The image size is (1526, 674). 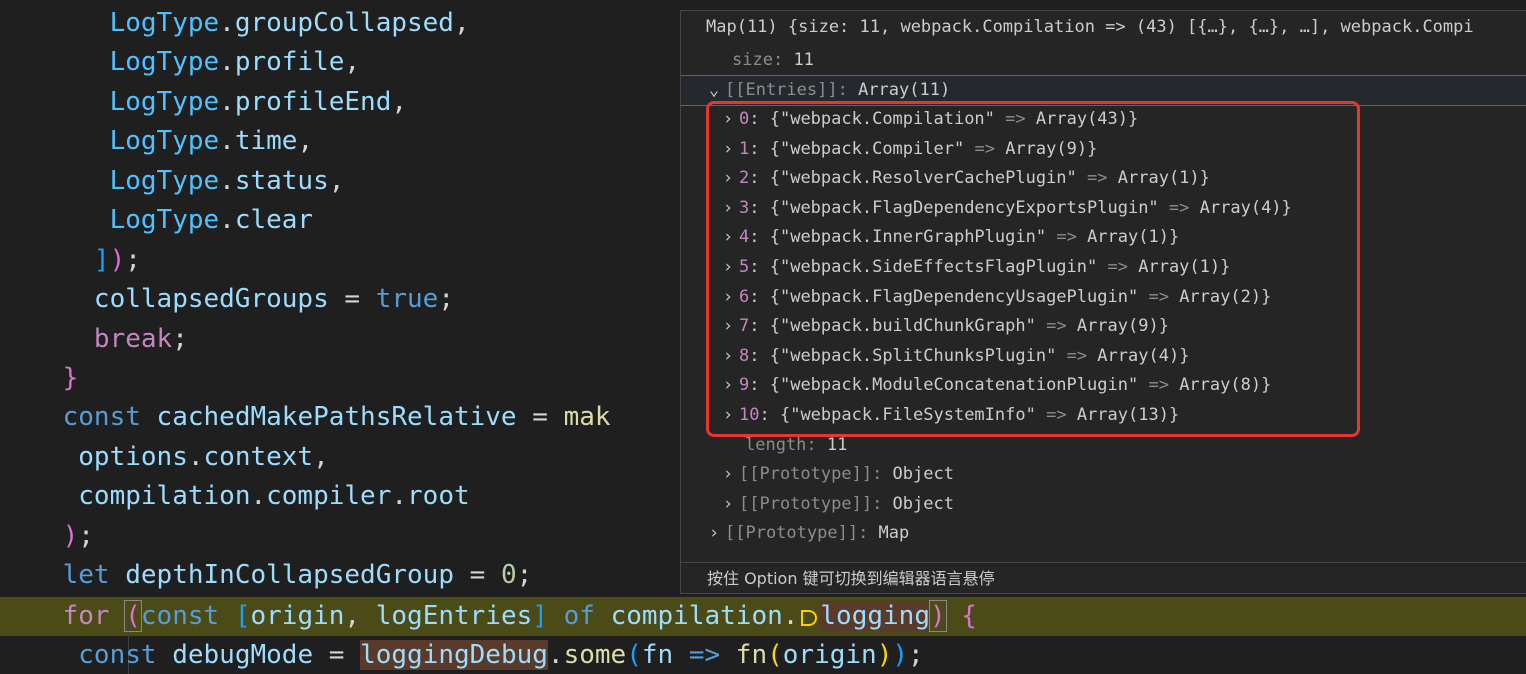 I want to click on entry-value: Array(8), so click(x=1220, y=385).